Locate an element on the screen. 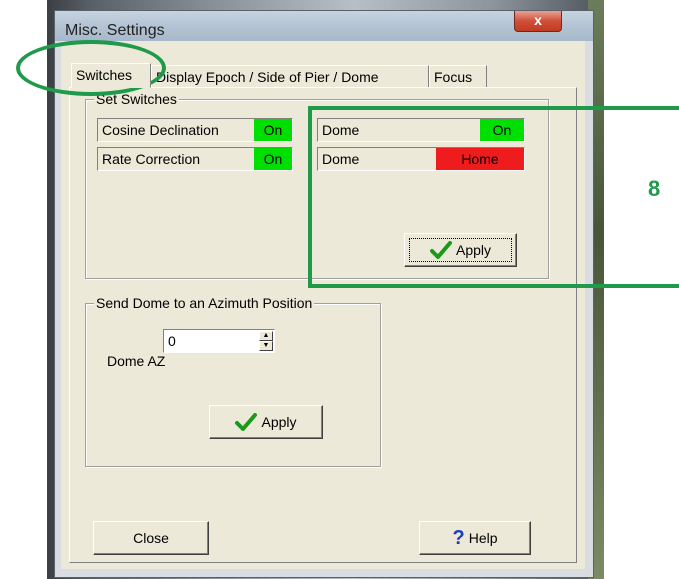  help-button: ? Help is located at coordinates (475, 538).